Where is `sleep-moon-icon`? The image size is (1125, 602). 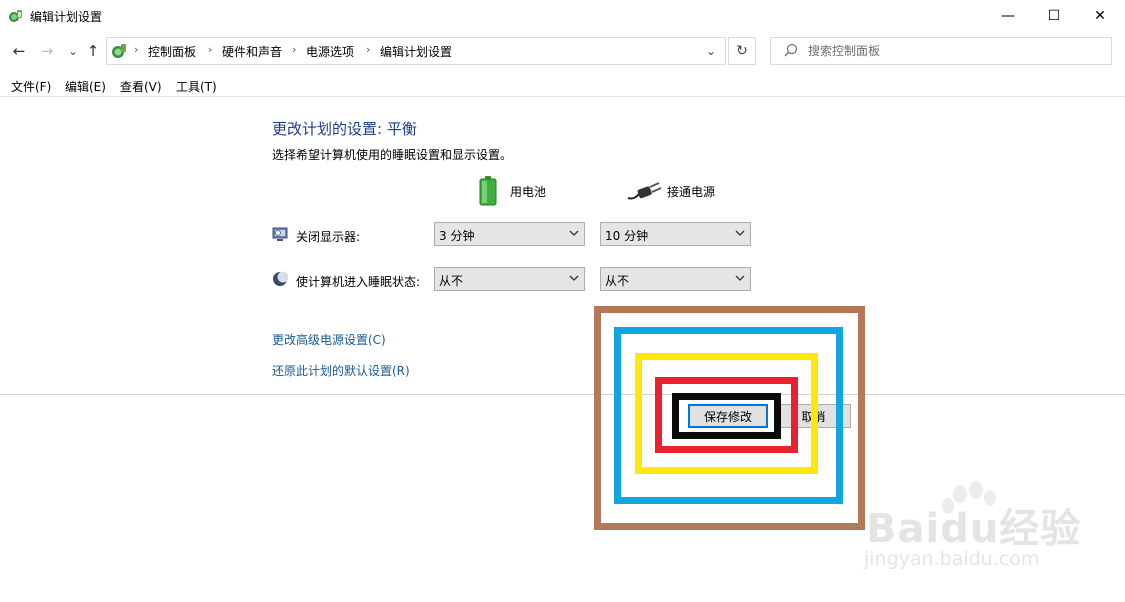 sleep-moon-icon is located at coordinates (280, 278).